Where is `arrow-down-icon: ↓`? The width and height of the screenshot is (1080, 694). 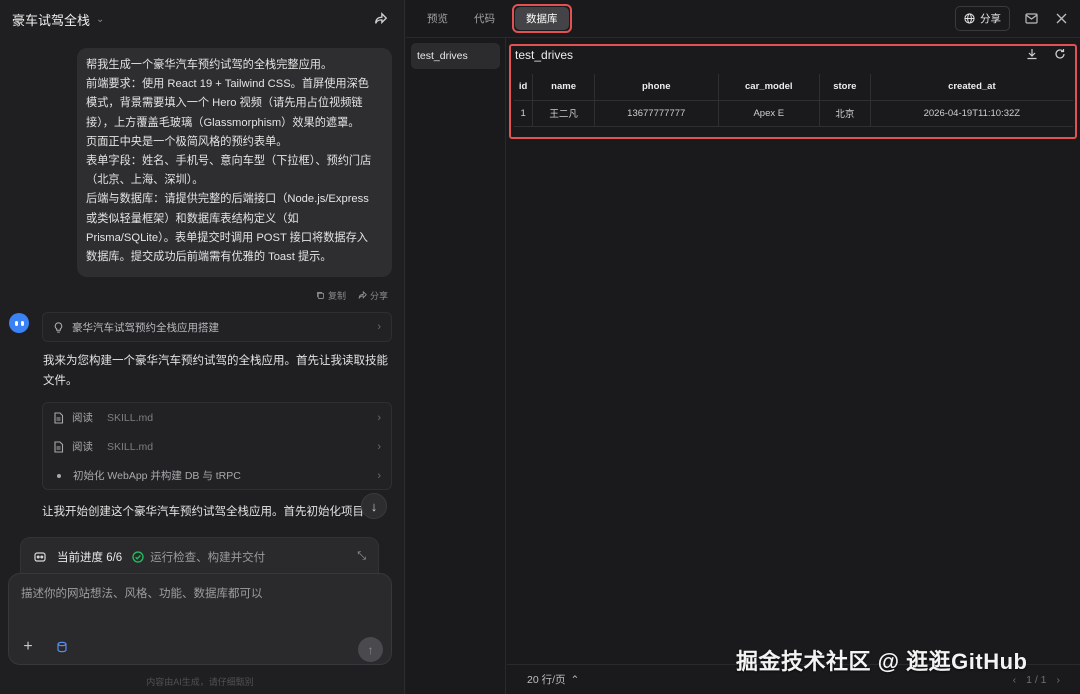 arrow-down-icon: ↓ is located at coordinates (374, 506).